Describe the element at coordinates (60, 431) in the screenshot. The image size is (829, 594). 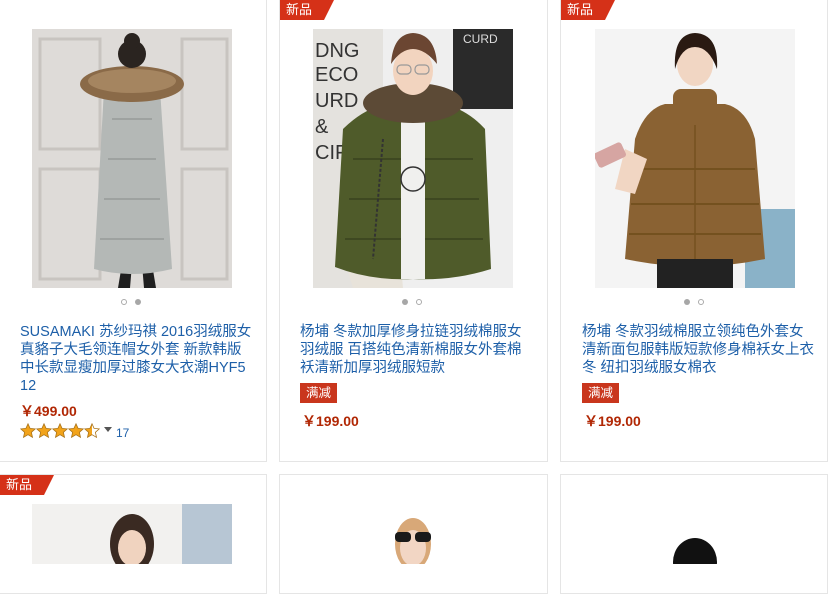
I see `star-rating` at that location.